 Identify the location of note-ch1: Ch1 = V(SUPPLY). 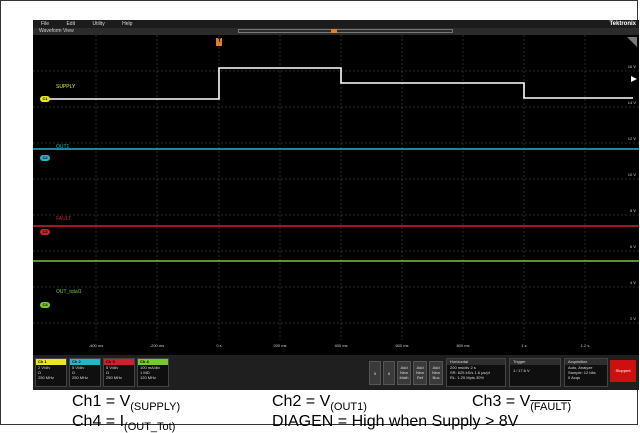
(126, 403).